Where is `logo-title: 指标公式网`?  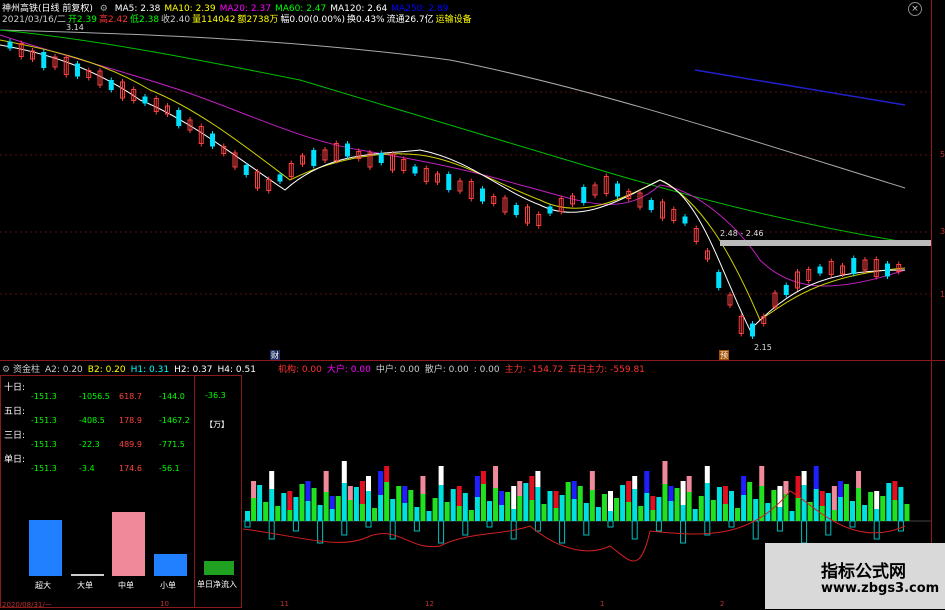 logo-title: 指标公式网 is located at coordinates (863, 572).